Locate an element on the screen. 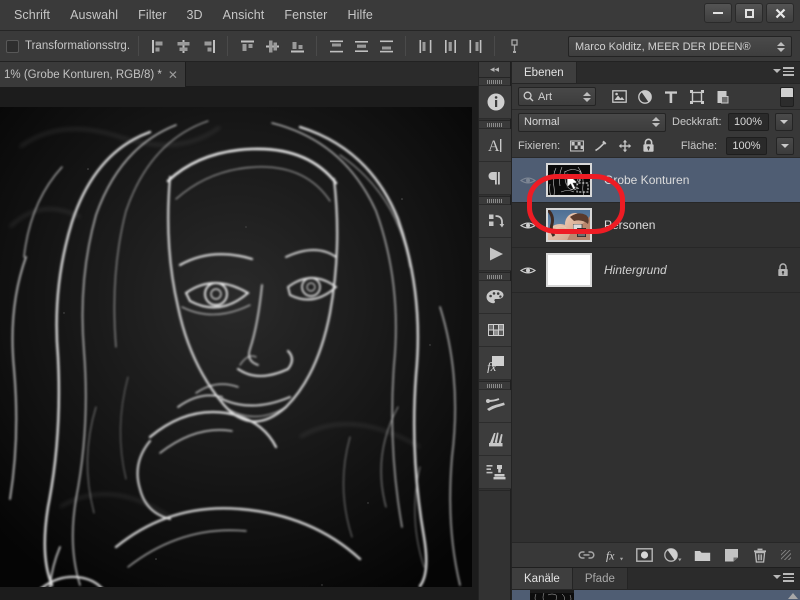 This screenshot has width=800, height=600. menu-item-filter: Filter is located at coordinates (152, 15).